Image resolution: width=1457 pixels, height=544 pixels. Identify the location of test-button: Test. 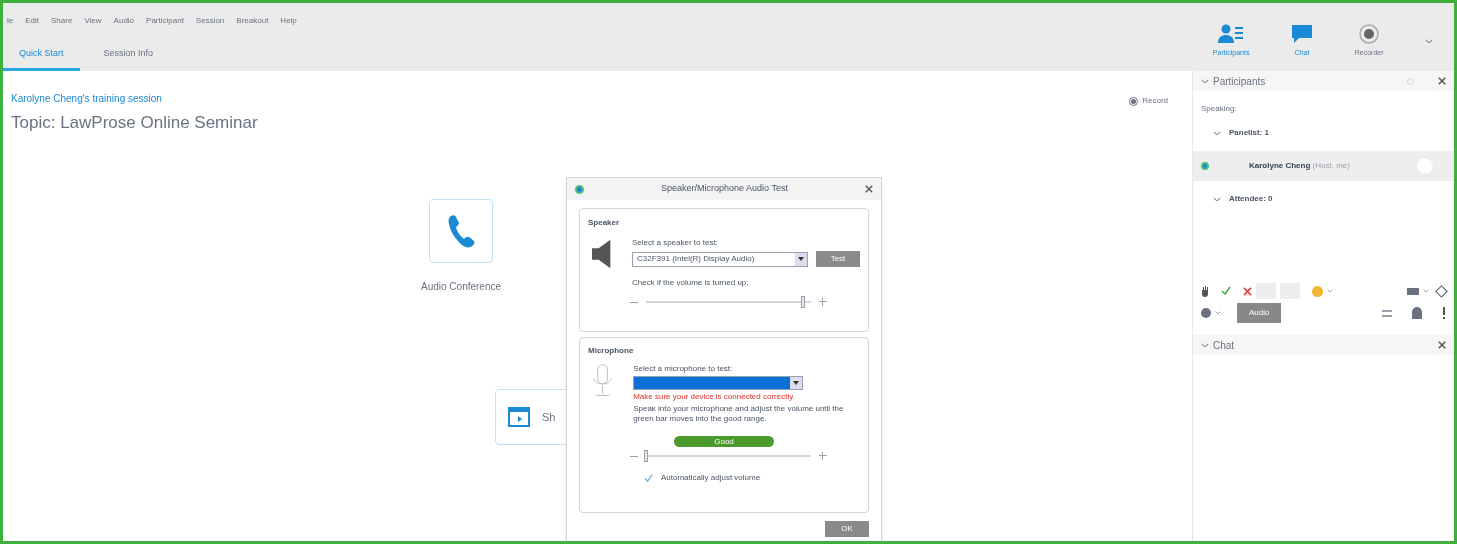
(838, 259).